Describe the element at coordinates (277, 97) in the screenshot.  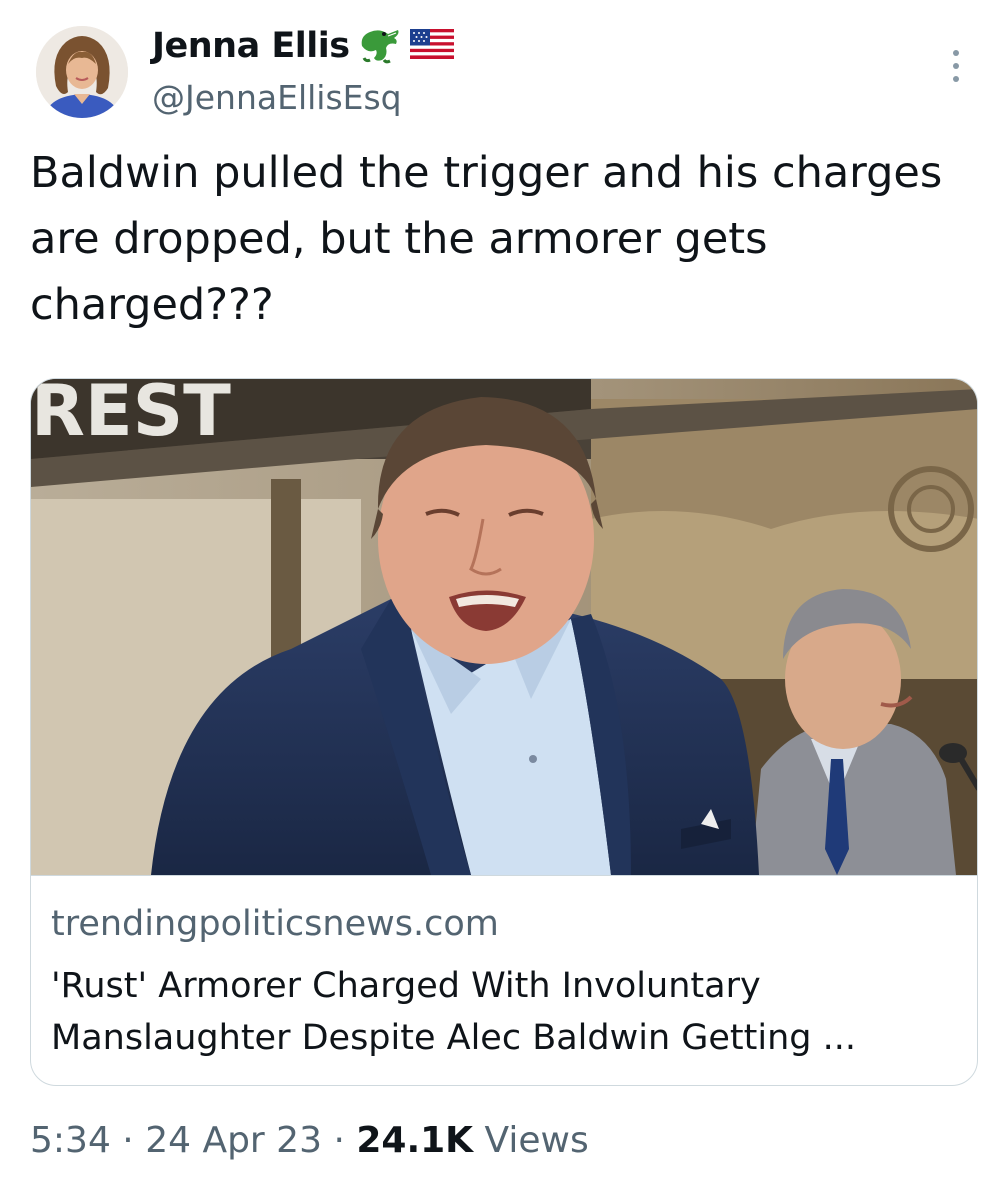
I see `user-handle: @JennaEllisEsq` at that location.